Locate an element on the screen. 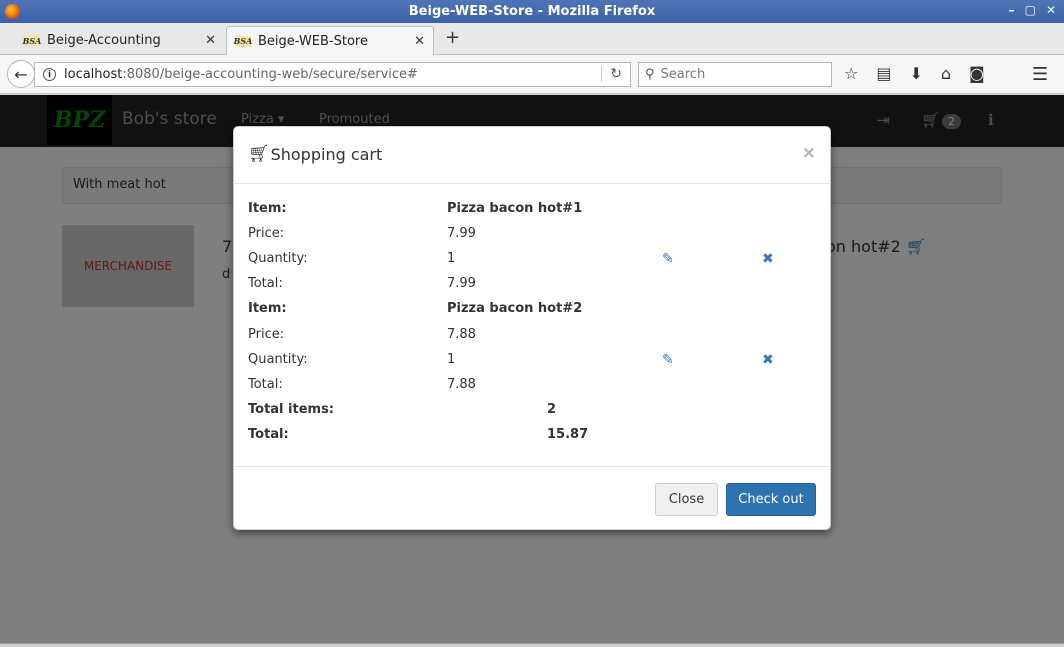 This screenshot has width=1064, height=647. window-title: Beige-WEB-Store - Mozilla Firefox is located at coordinates (532, 11).